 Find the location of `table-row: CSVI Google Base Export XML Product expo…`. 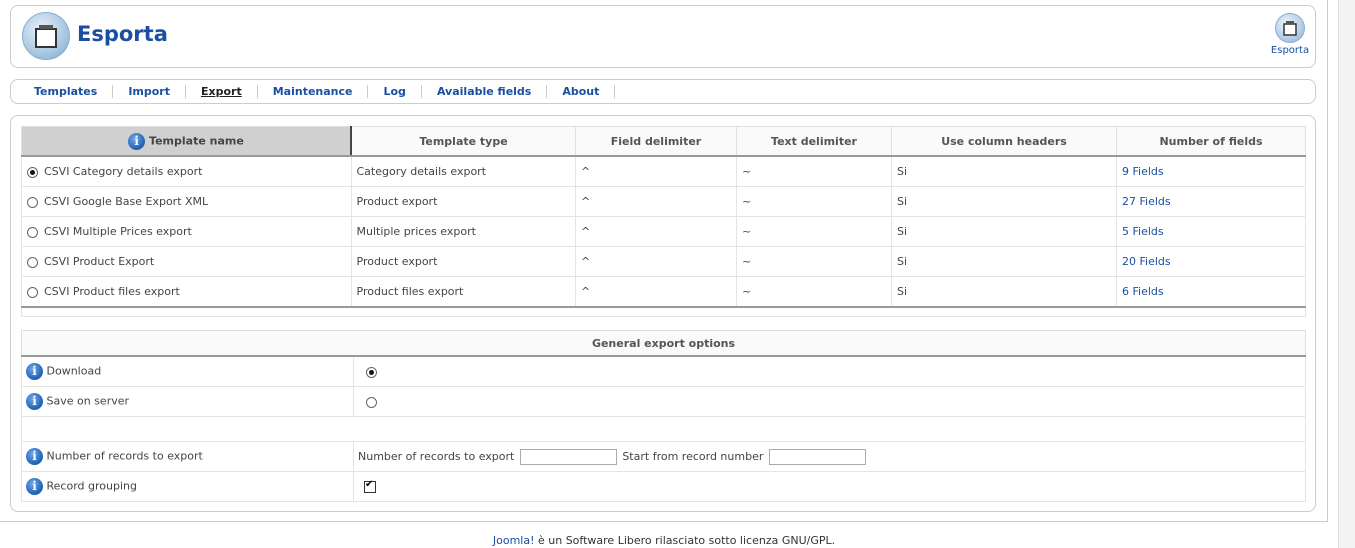

table-row: CSVI Google Base Export XML Product expo… is located at coordinates (663, 201).